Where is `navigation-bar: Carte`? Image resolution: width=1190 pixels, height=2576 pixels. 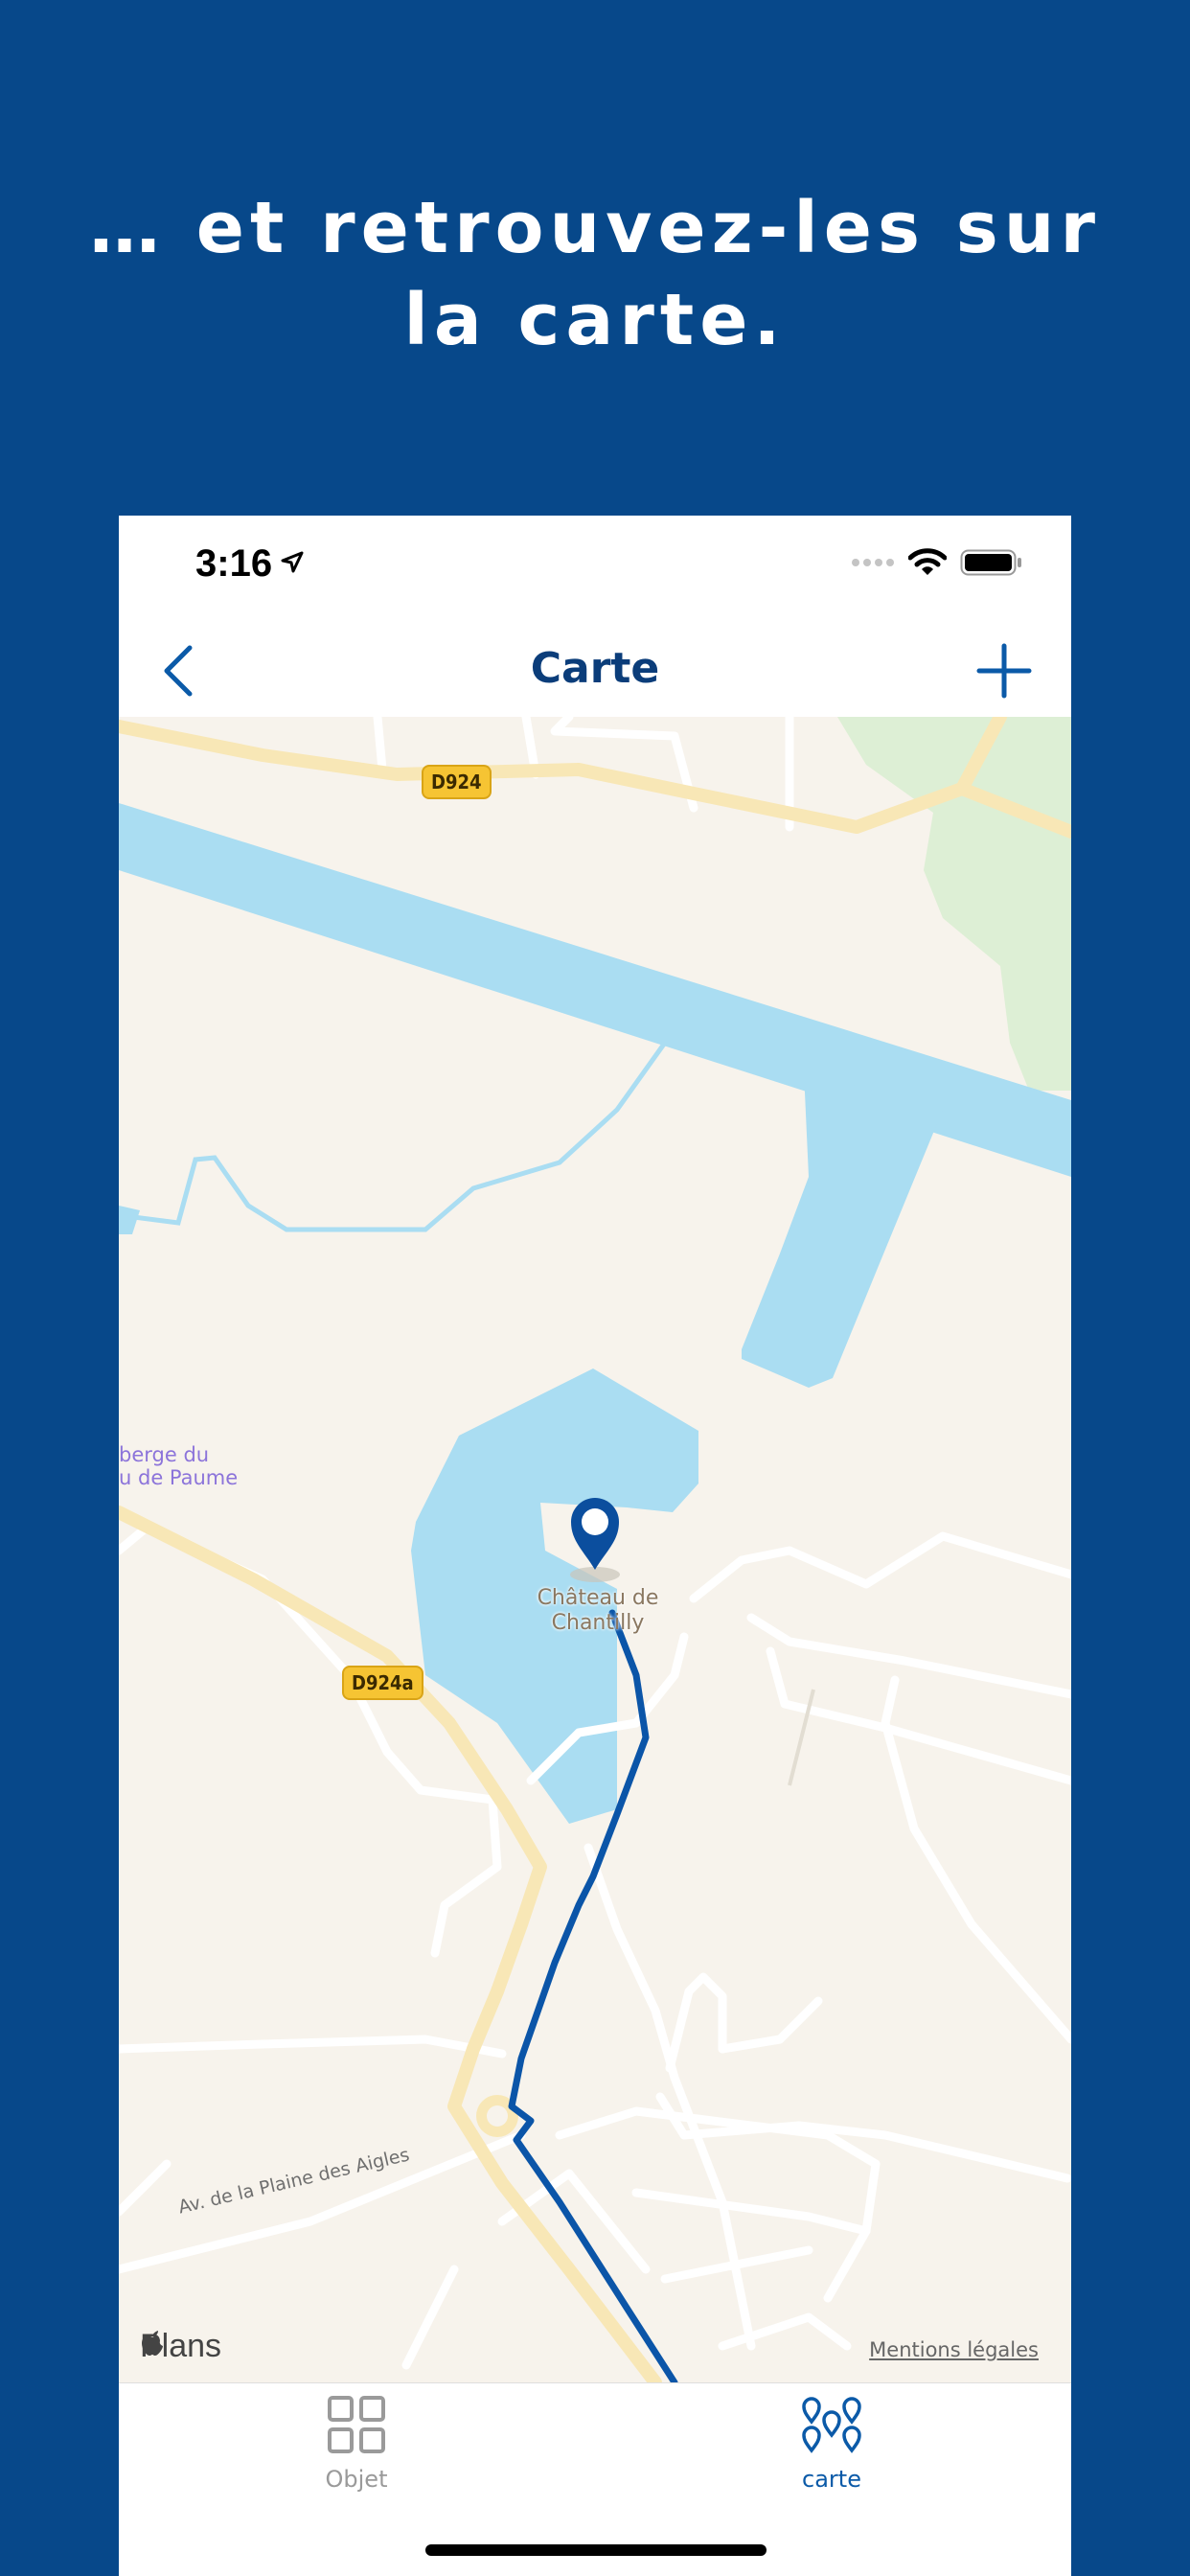 navigation-bar: Carte is located at coordinates (595, 669).